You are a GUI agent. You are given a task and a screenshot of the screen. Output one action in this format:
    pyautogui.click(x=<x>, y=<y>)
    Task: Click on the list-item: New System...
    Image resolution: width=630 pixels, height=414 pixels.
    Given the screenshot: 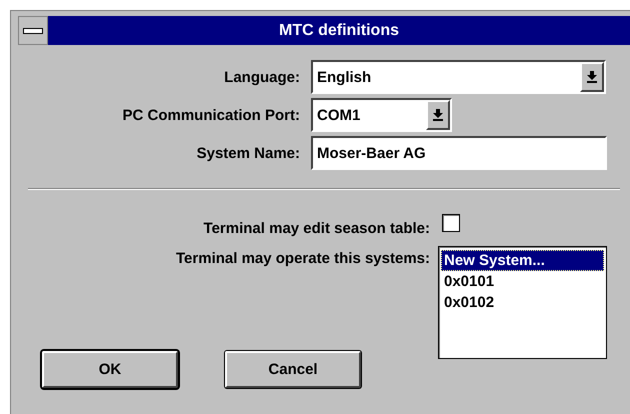 What is the action you would take?
    pyautogui.click(x=522, y=260)
    